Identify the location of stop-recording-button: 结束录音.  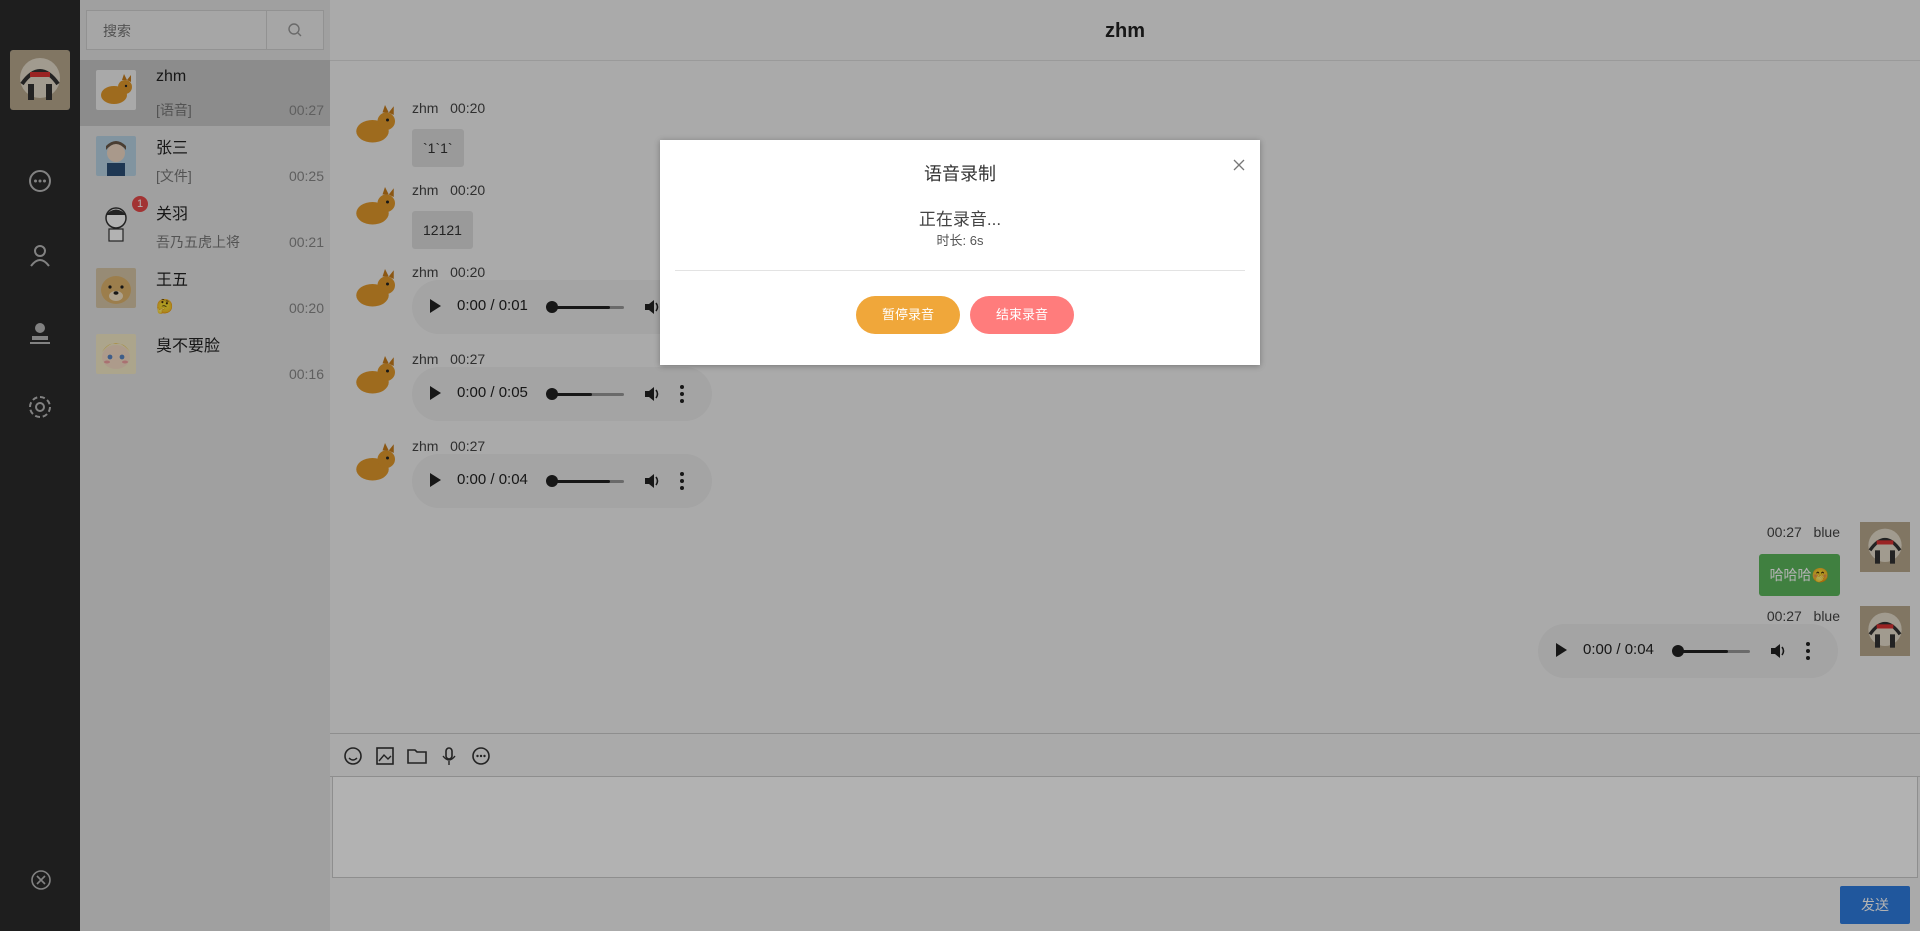
(1022, 315).